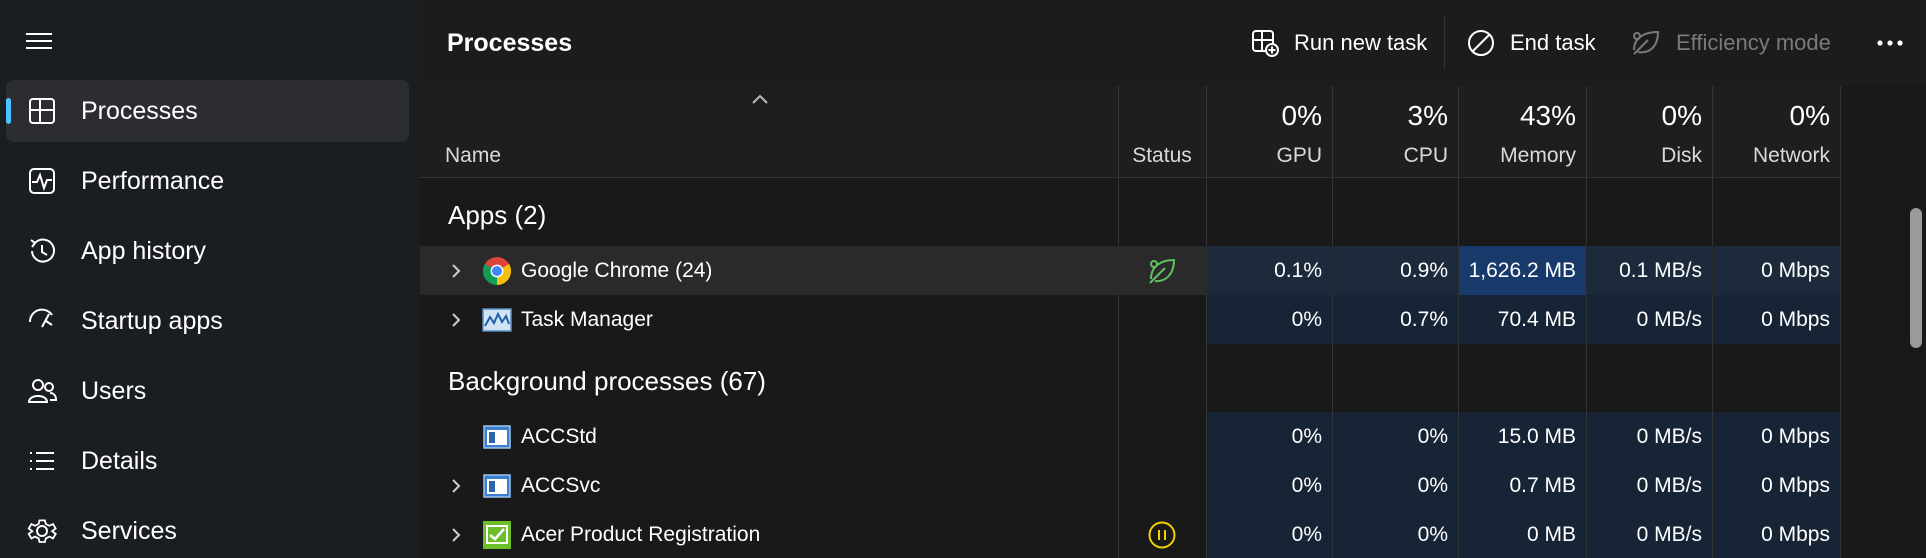  What do you see at coordinates (1553, 42) in the screenshot?
I see `end-task-label: End task` at bounding box center [1553, 42].